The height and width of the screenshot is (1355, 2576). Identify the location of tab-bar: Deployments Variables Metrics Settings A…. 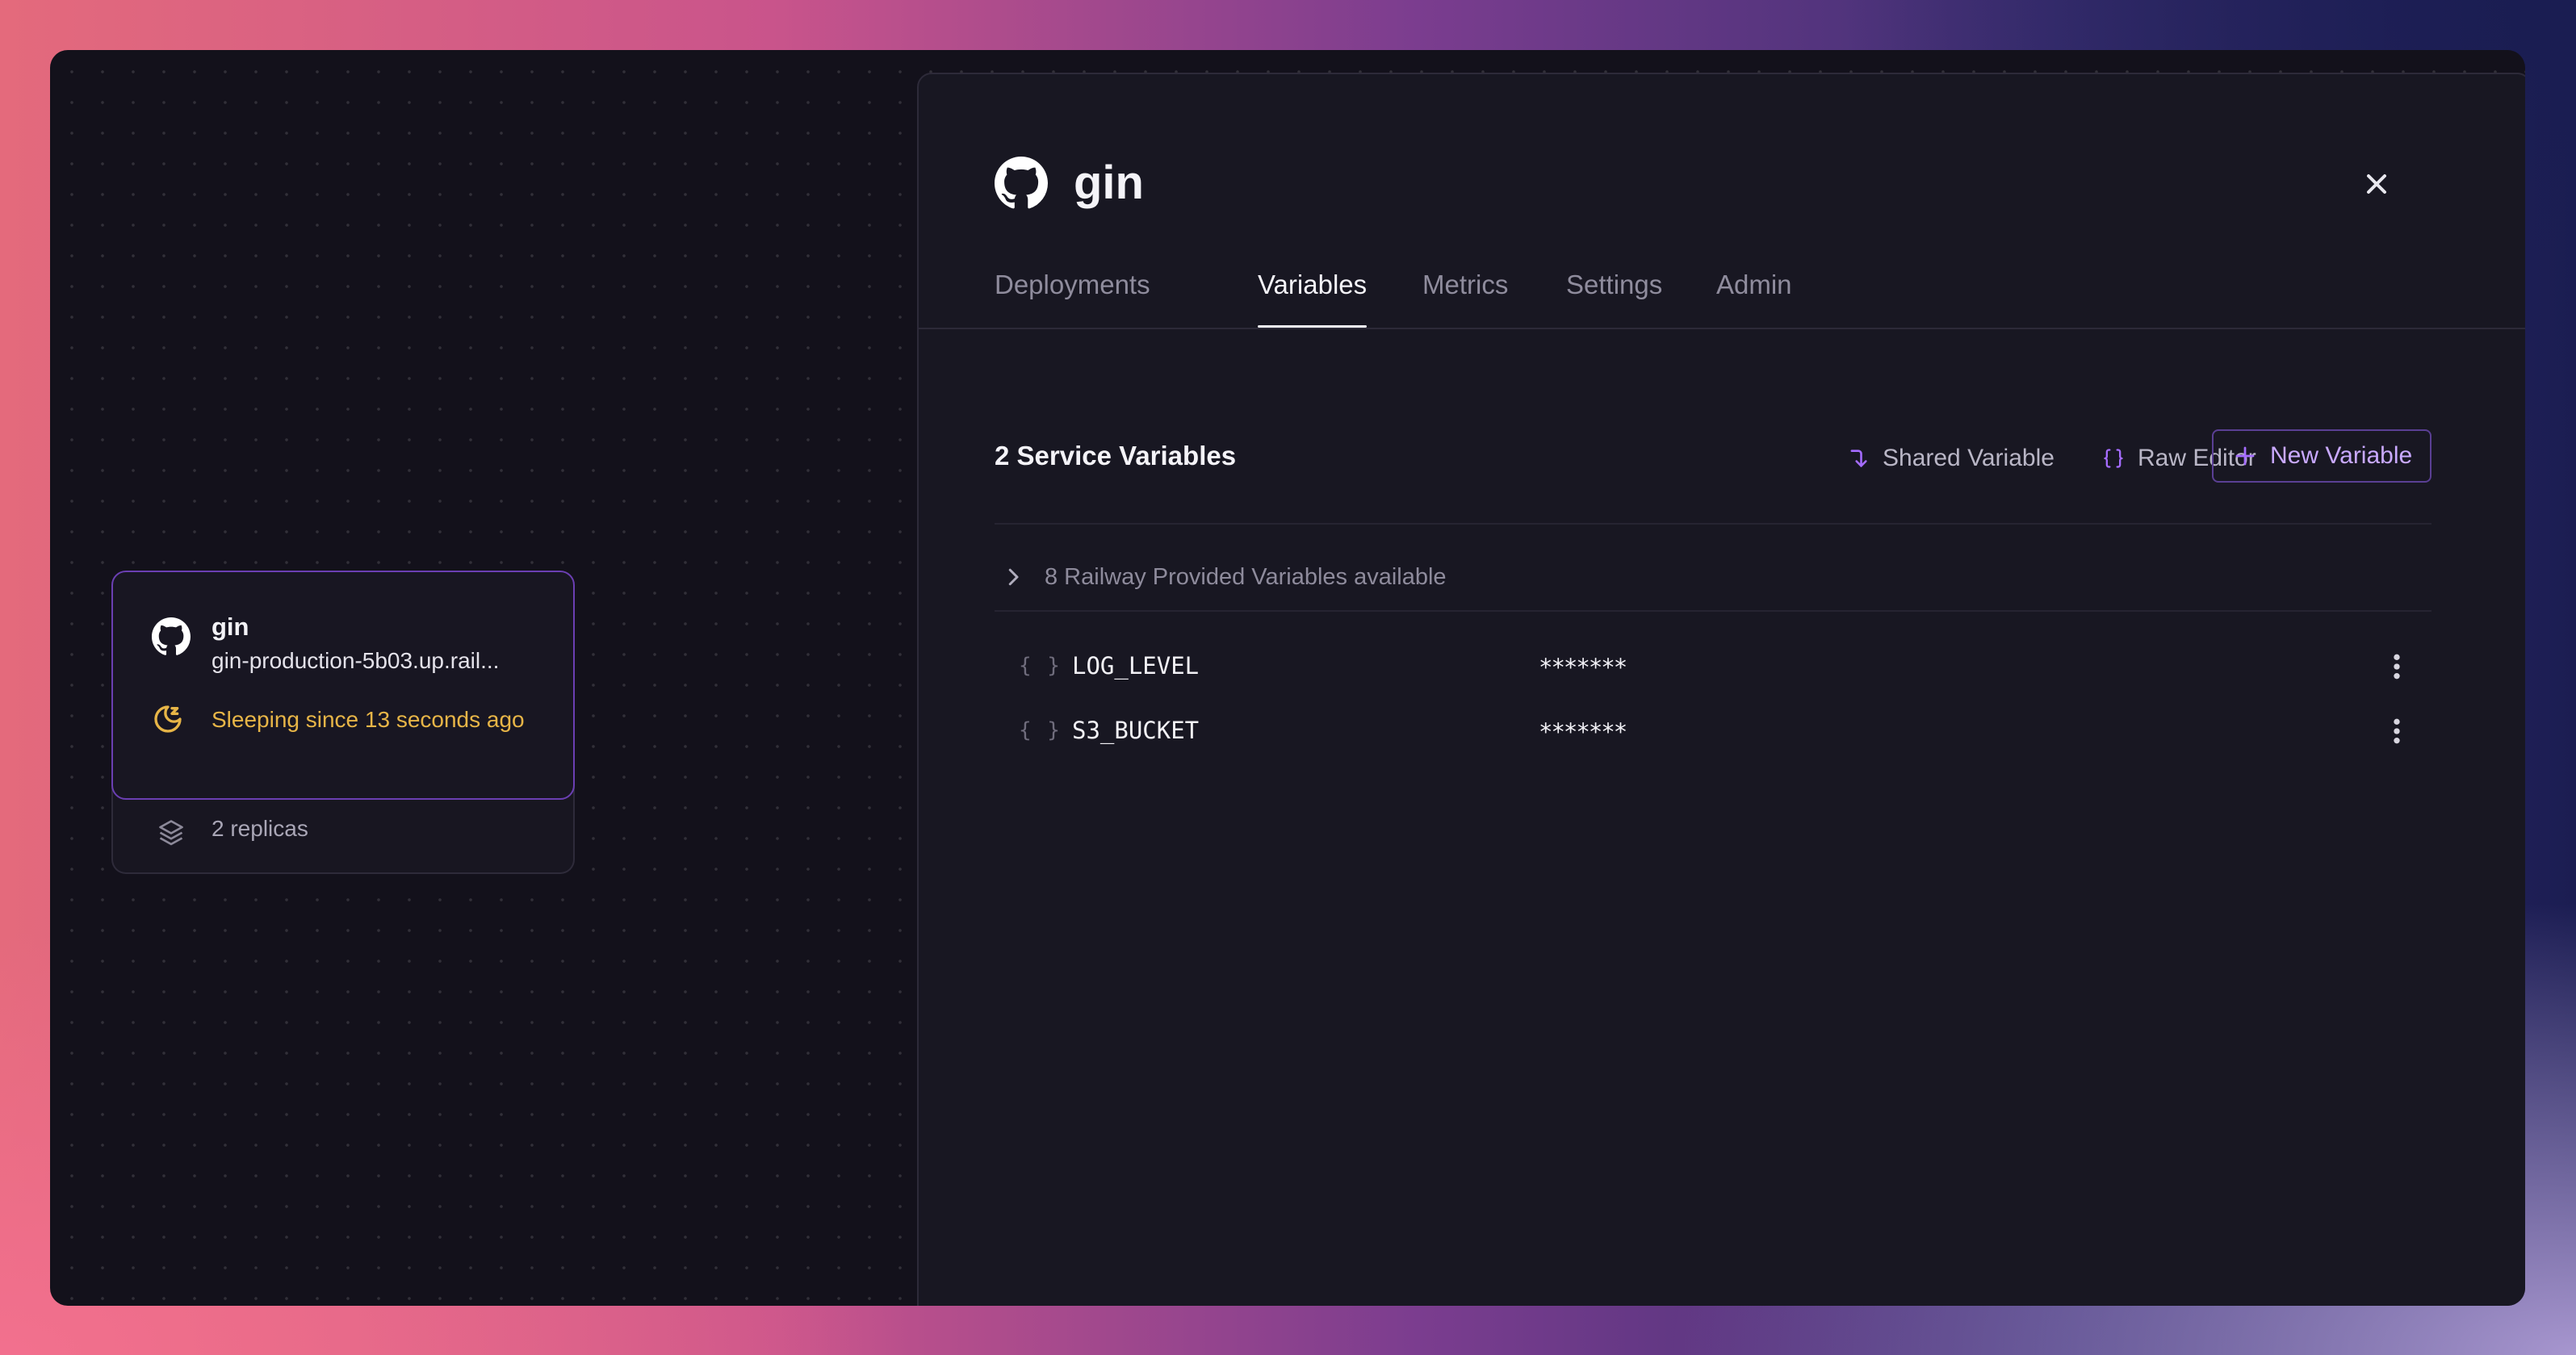
(1722, 297).